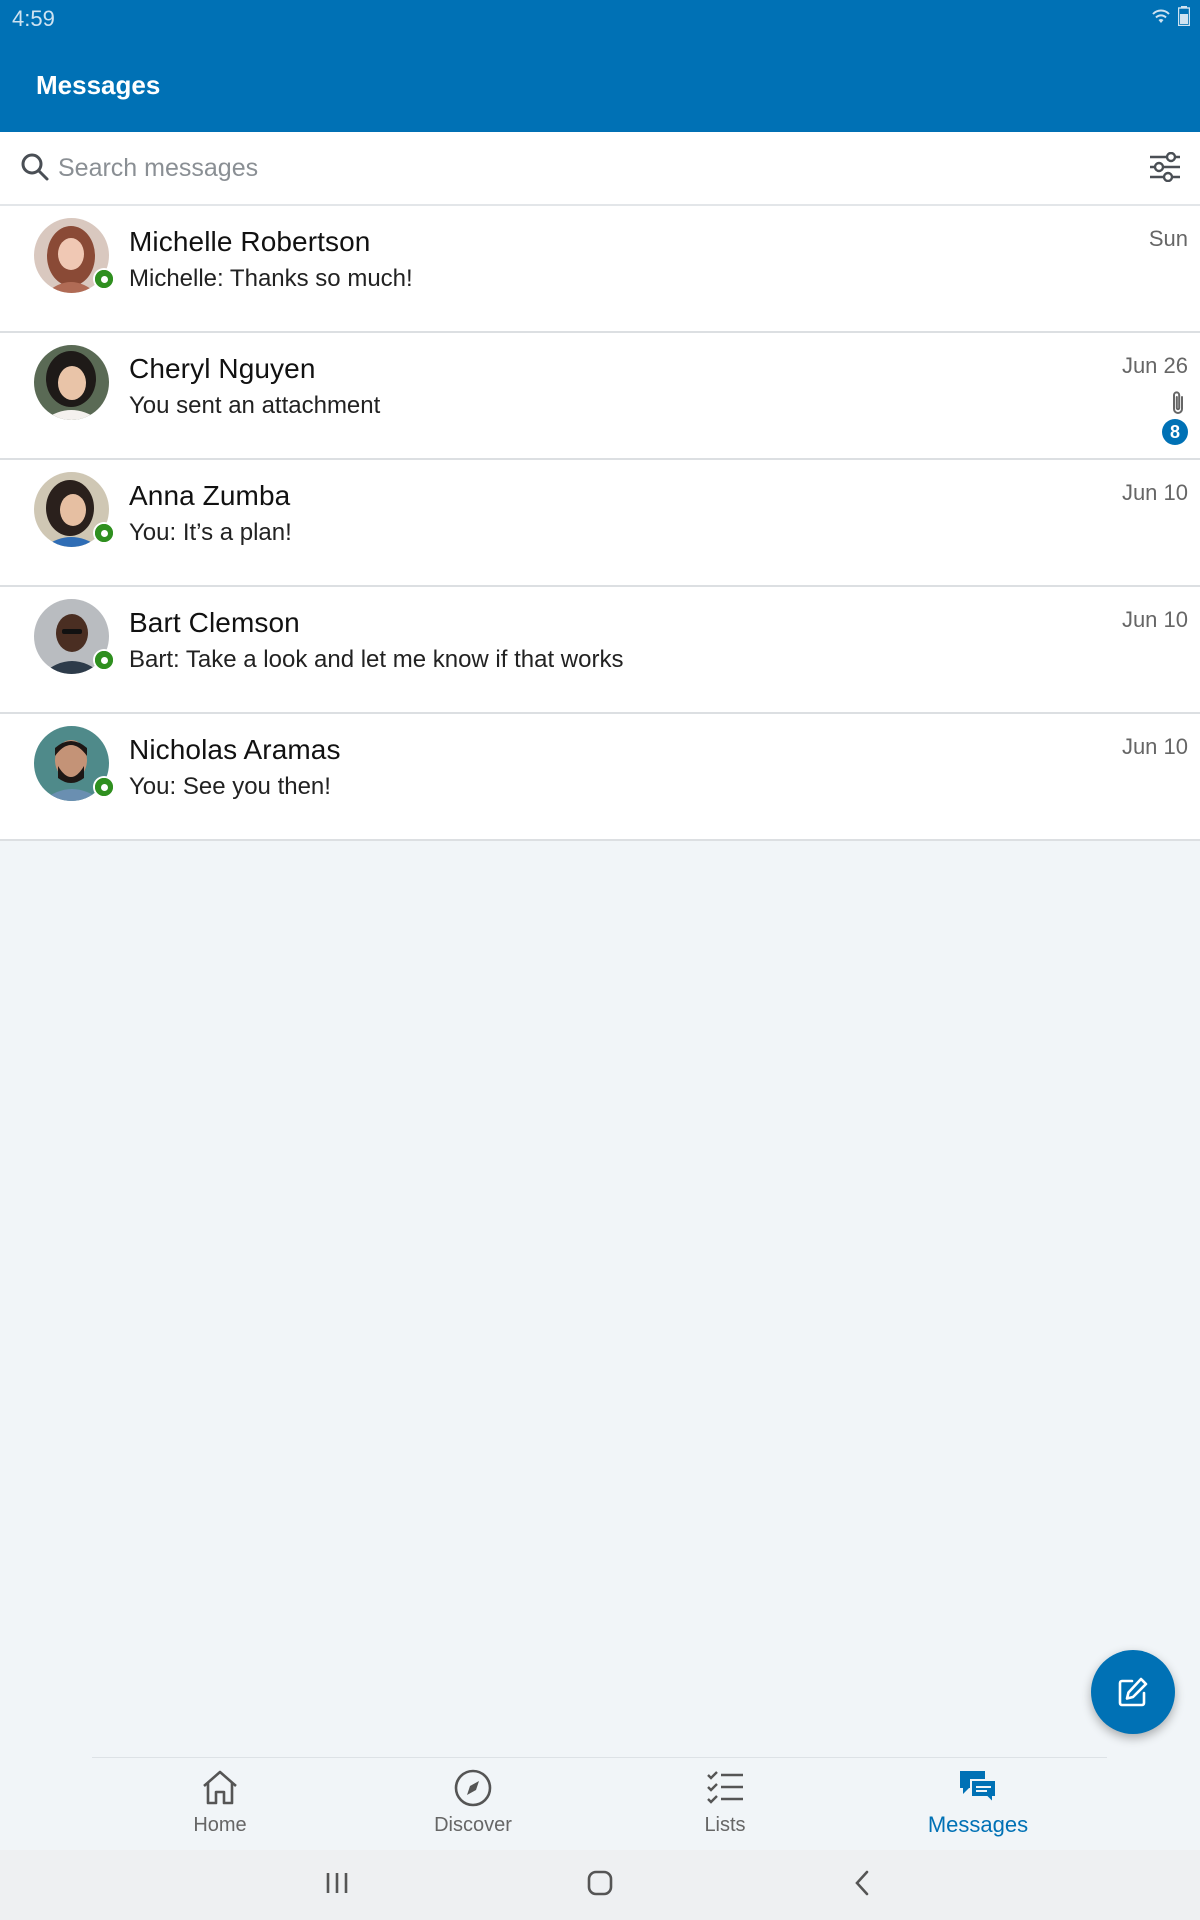 The image size is (1200, 1920). I want to click on chat-icon, so click(978, 1788).